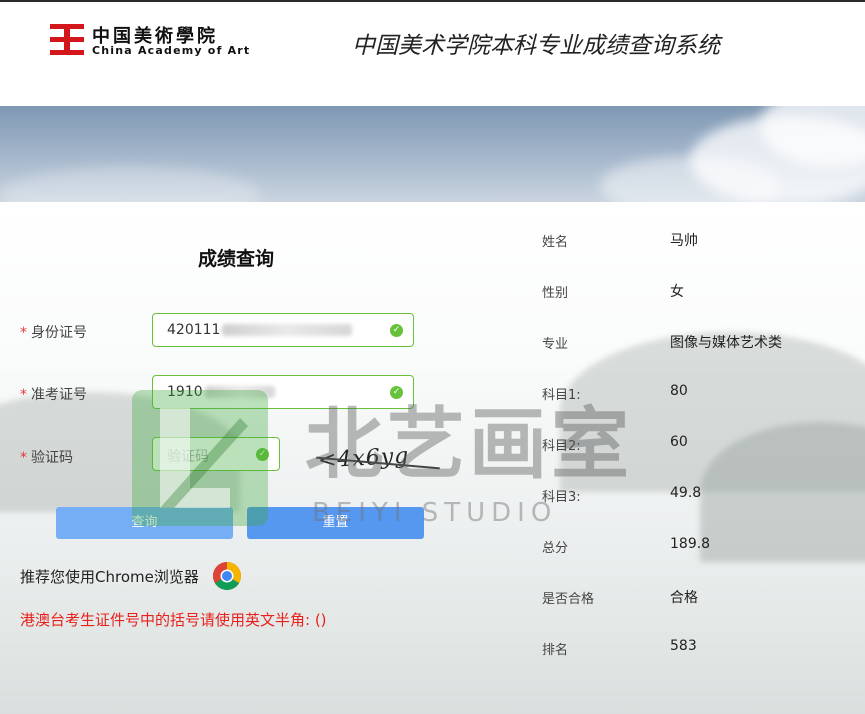 This screenshot has width=865, height=714. What do you see at coordinates (561, 497) in the screenshot?
I see `result-label-subject3: 科目3:` at bounding box center [561, 497].